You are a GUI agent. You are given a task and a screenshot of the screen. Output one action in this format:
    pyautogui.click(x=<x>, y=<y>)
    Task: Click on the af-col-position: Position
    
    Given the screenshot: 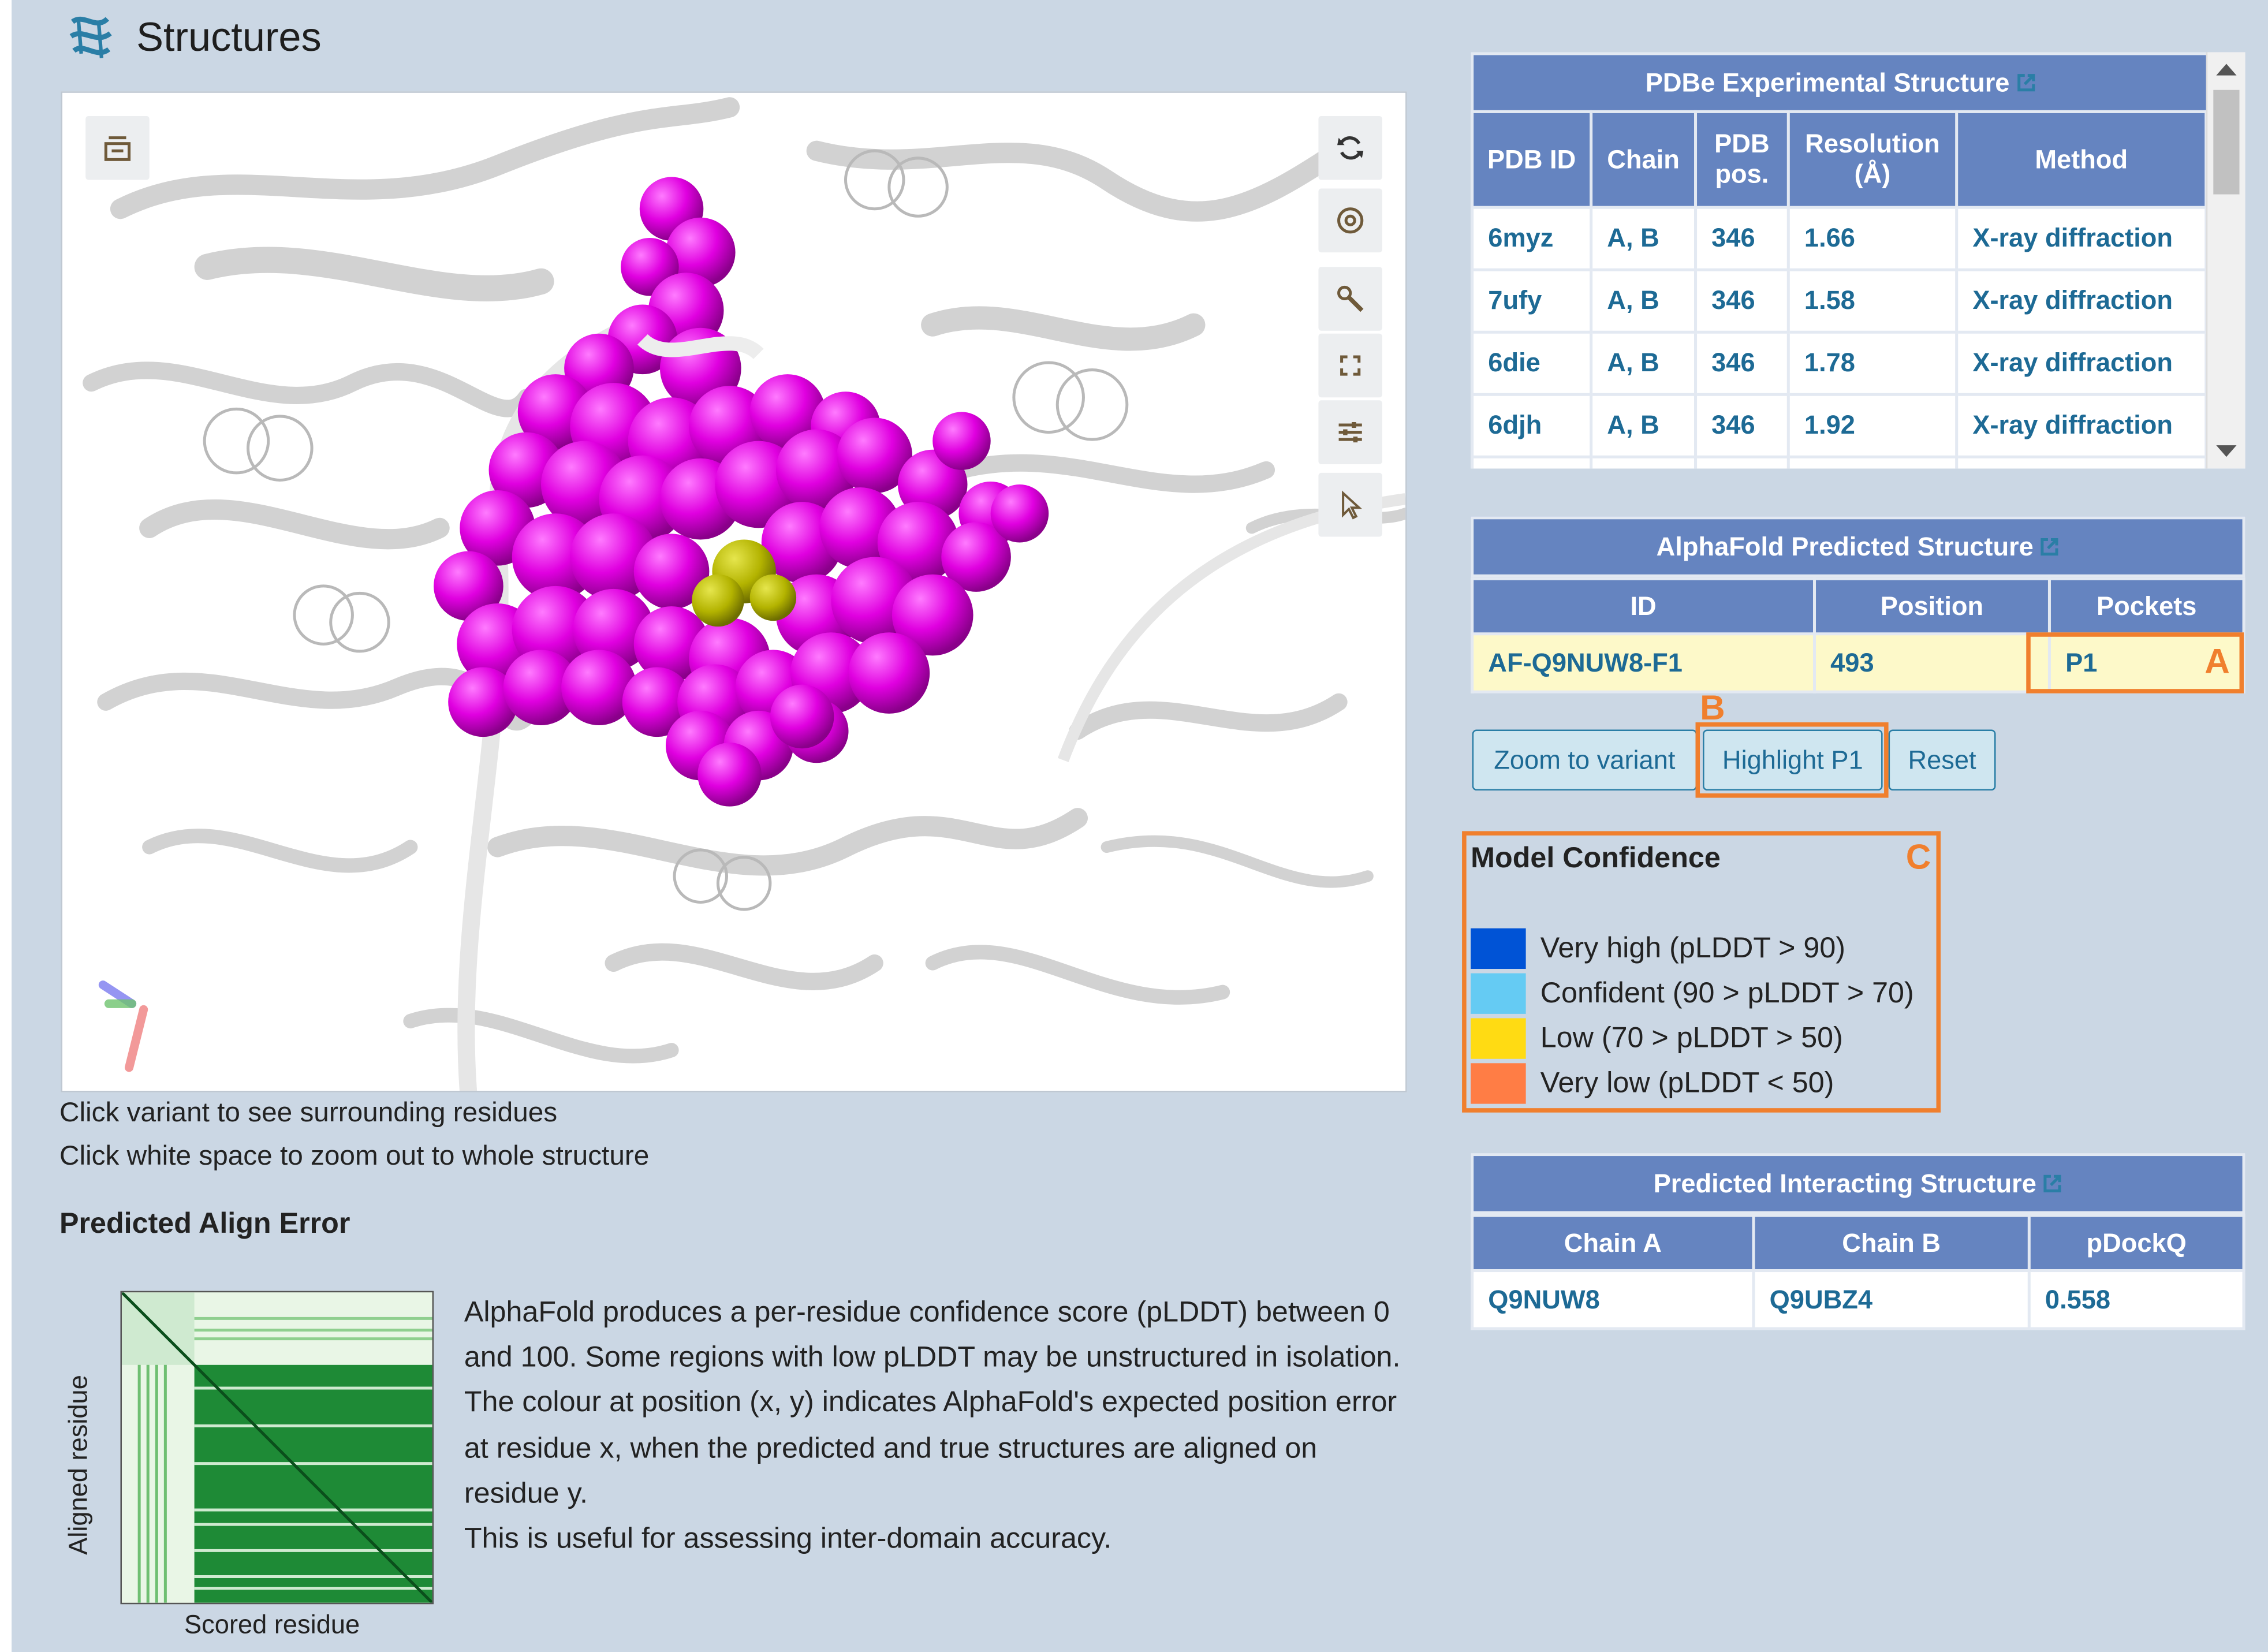 What is the action you would take?
    pyautogui.click(x=1932, y=606)
    